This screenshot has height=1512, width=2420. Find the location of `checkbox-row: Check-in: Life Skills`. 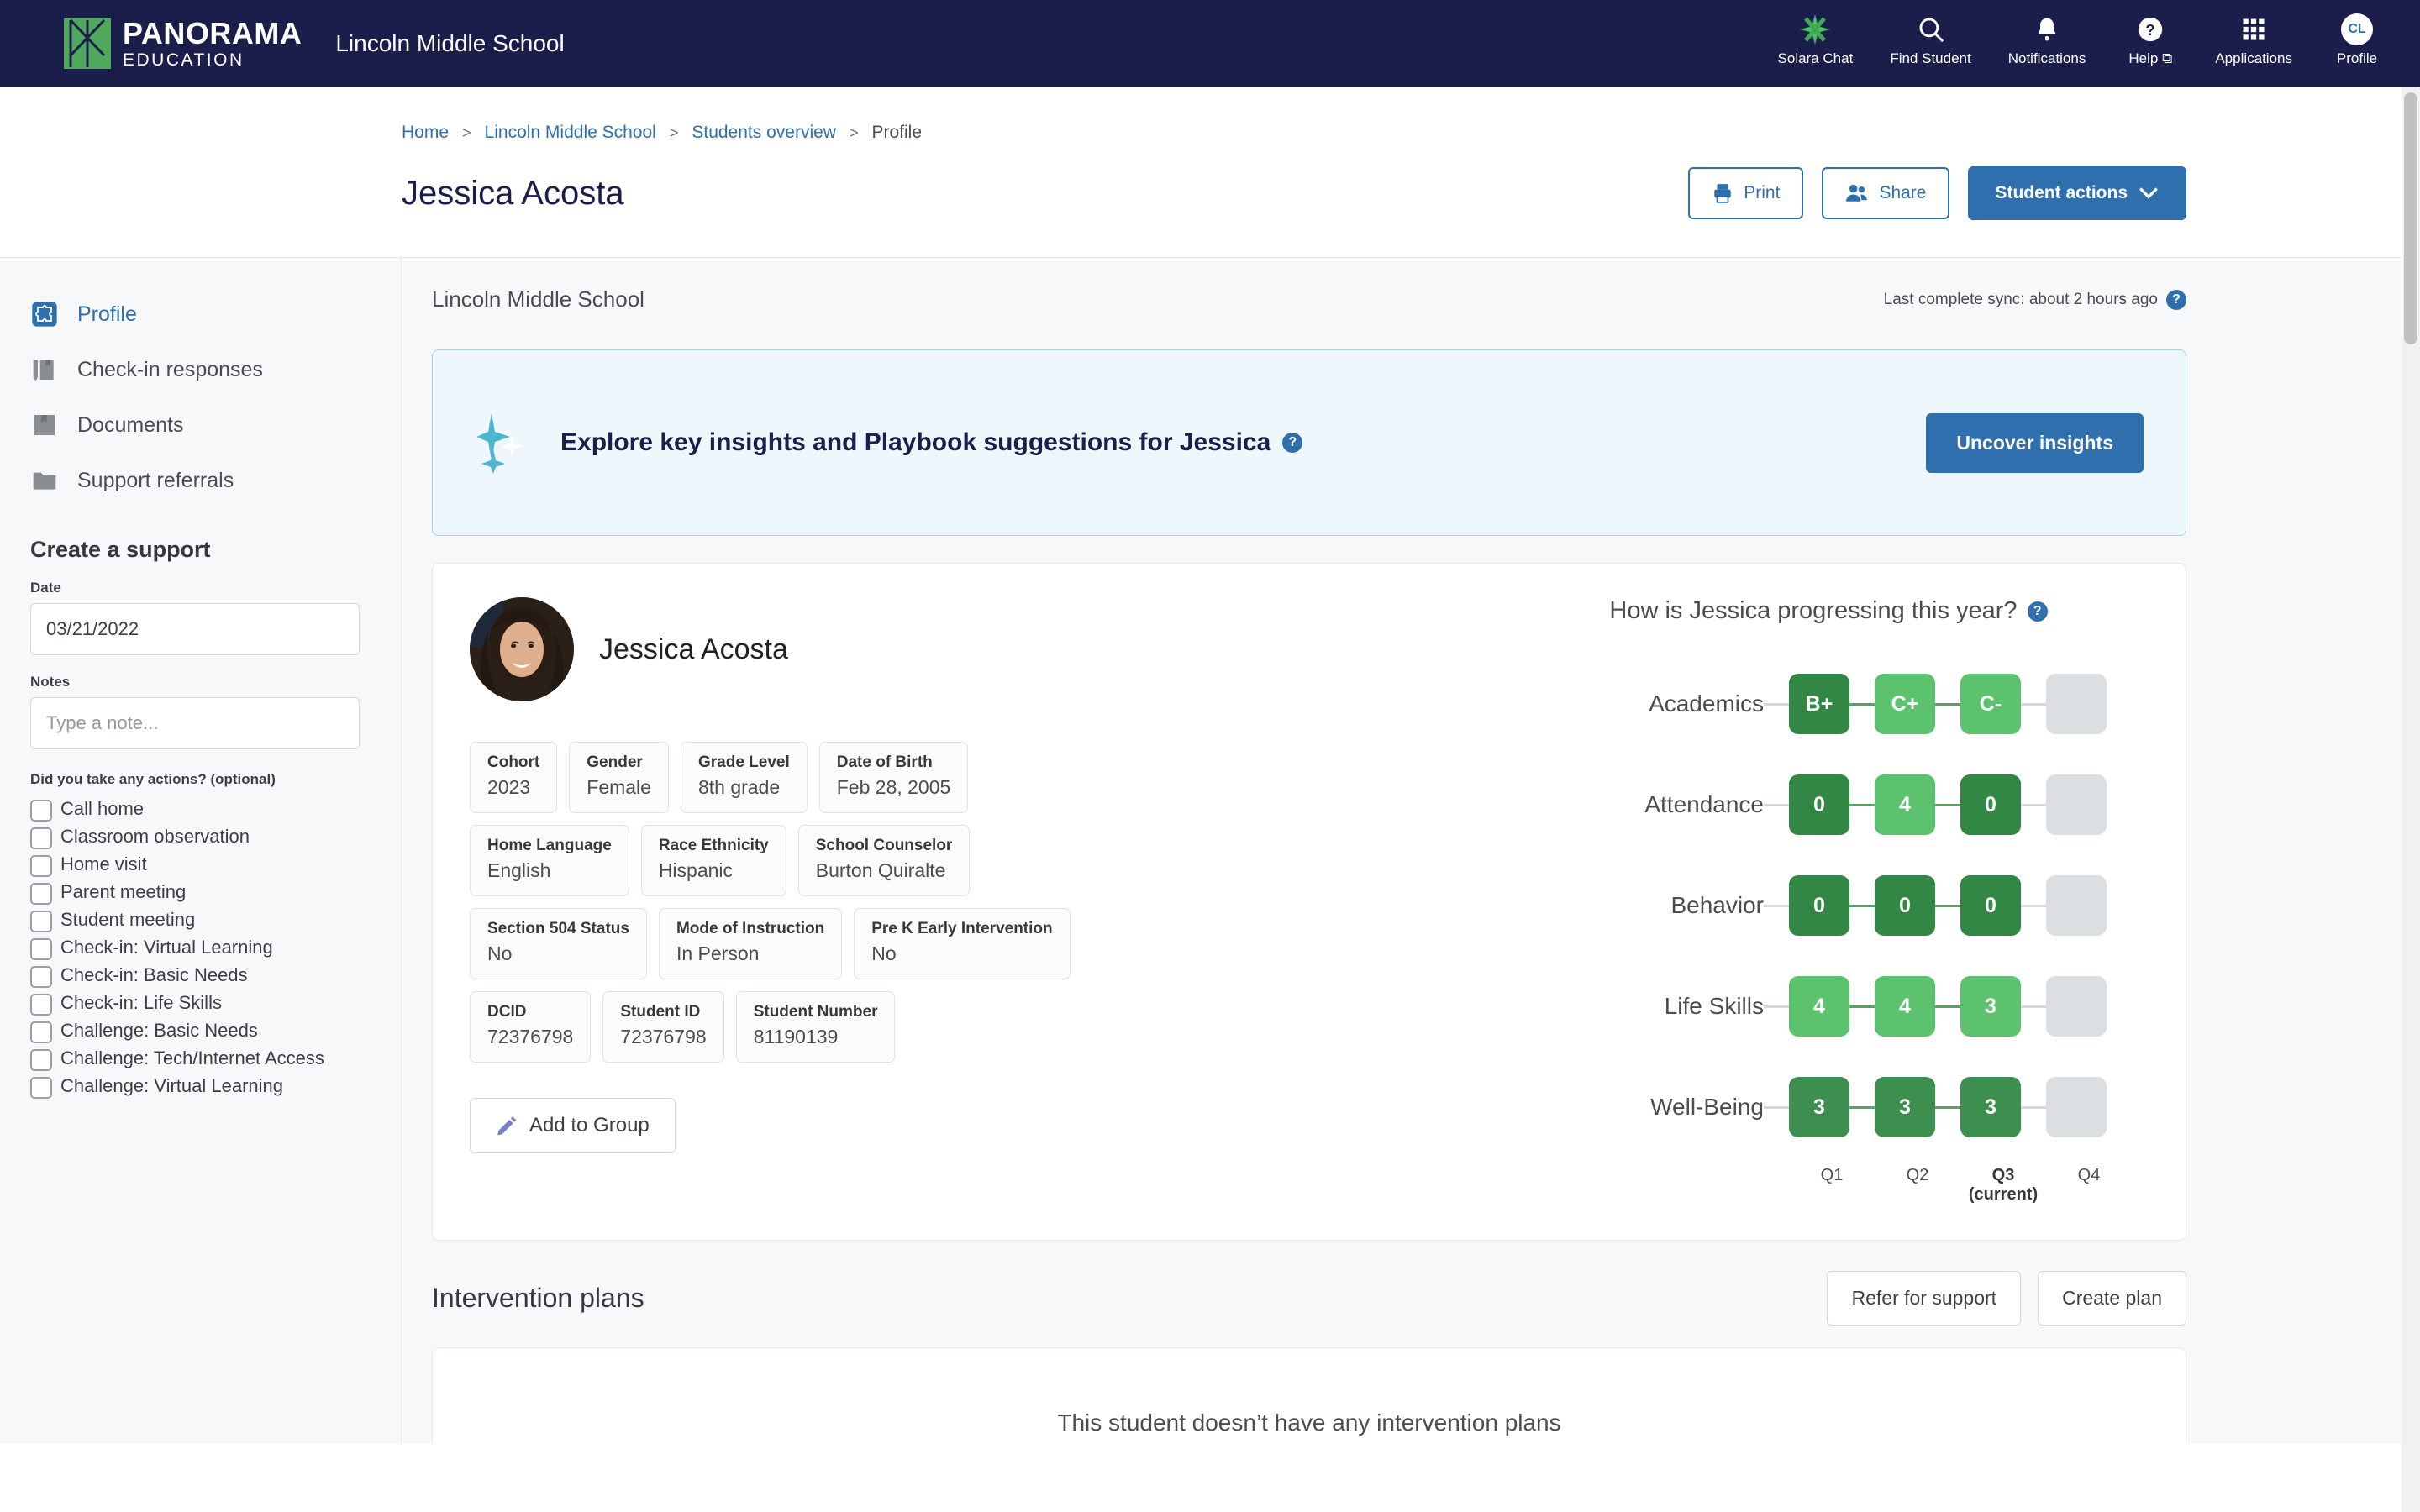

checkbox-row: Check-in: Life Skills is located at coordinates (200, 1004).